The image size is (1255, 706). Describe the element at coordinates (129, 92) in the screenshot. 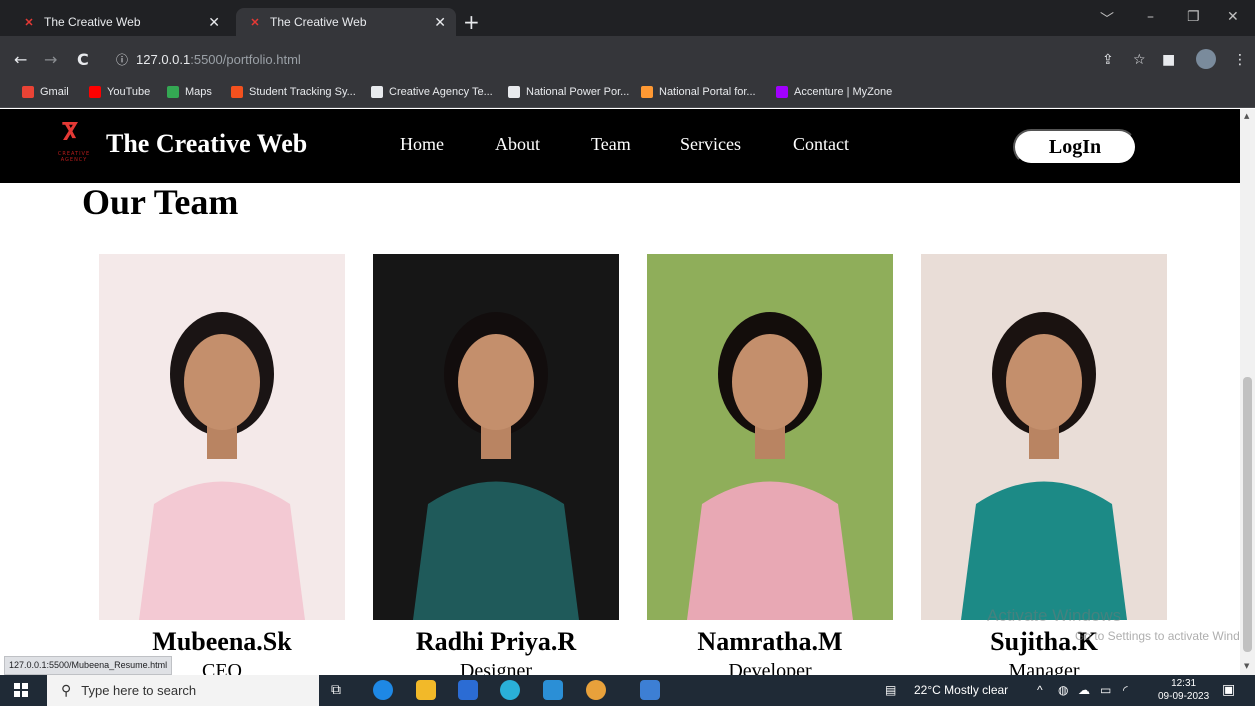

I see `bookmark-label: YouTube` at that location.